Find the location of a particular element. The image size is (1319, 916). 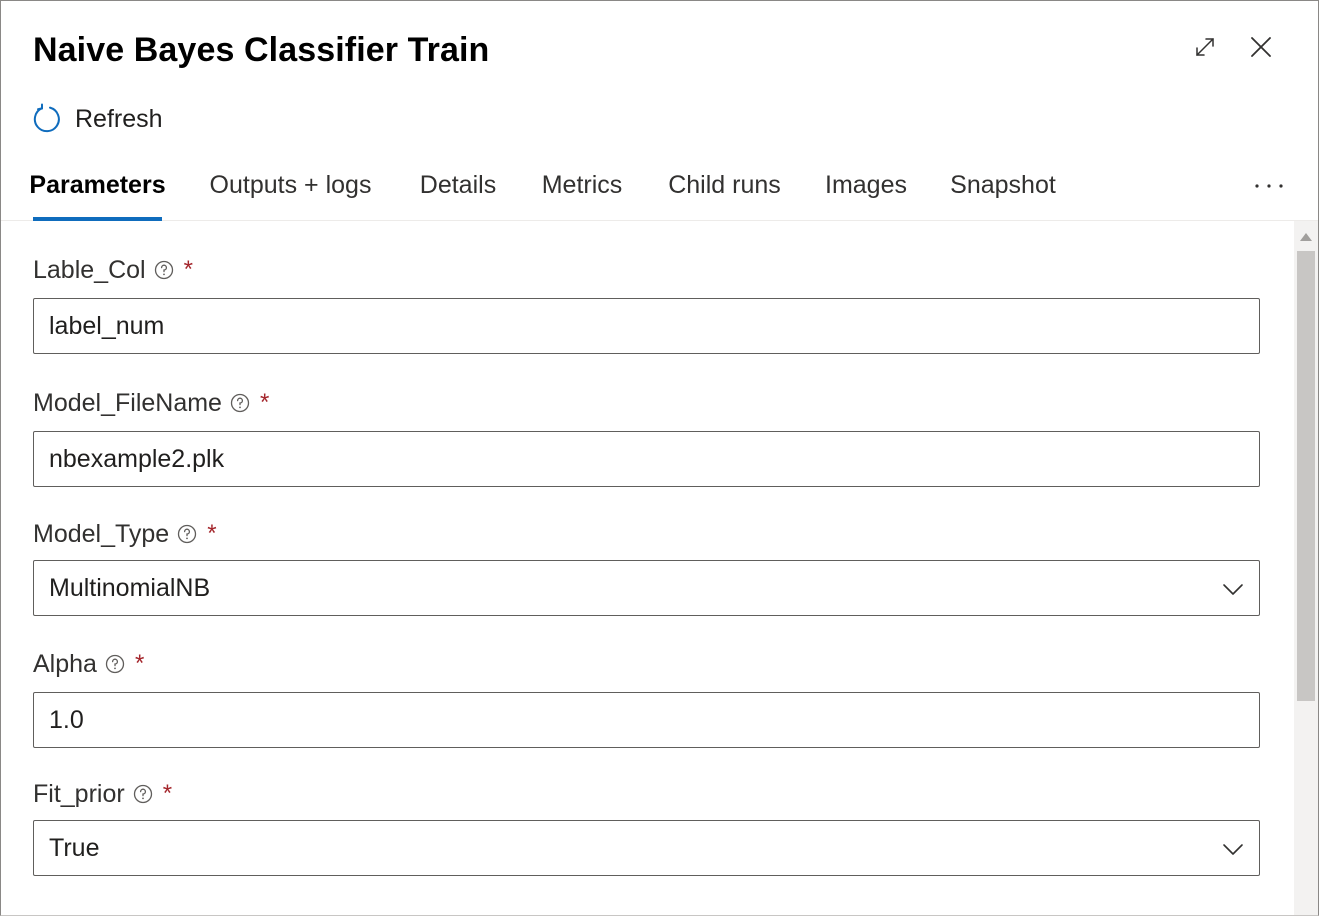

expand-button is located at coordinates (1205, 47).